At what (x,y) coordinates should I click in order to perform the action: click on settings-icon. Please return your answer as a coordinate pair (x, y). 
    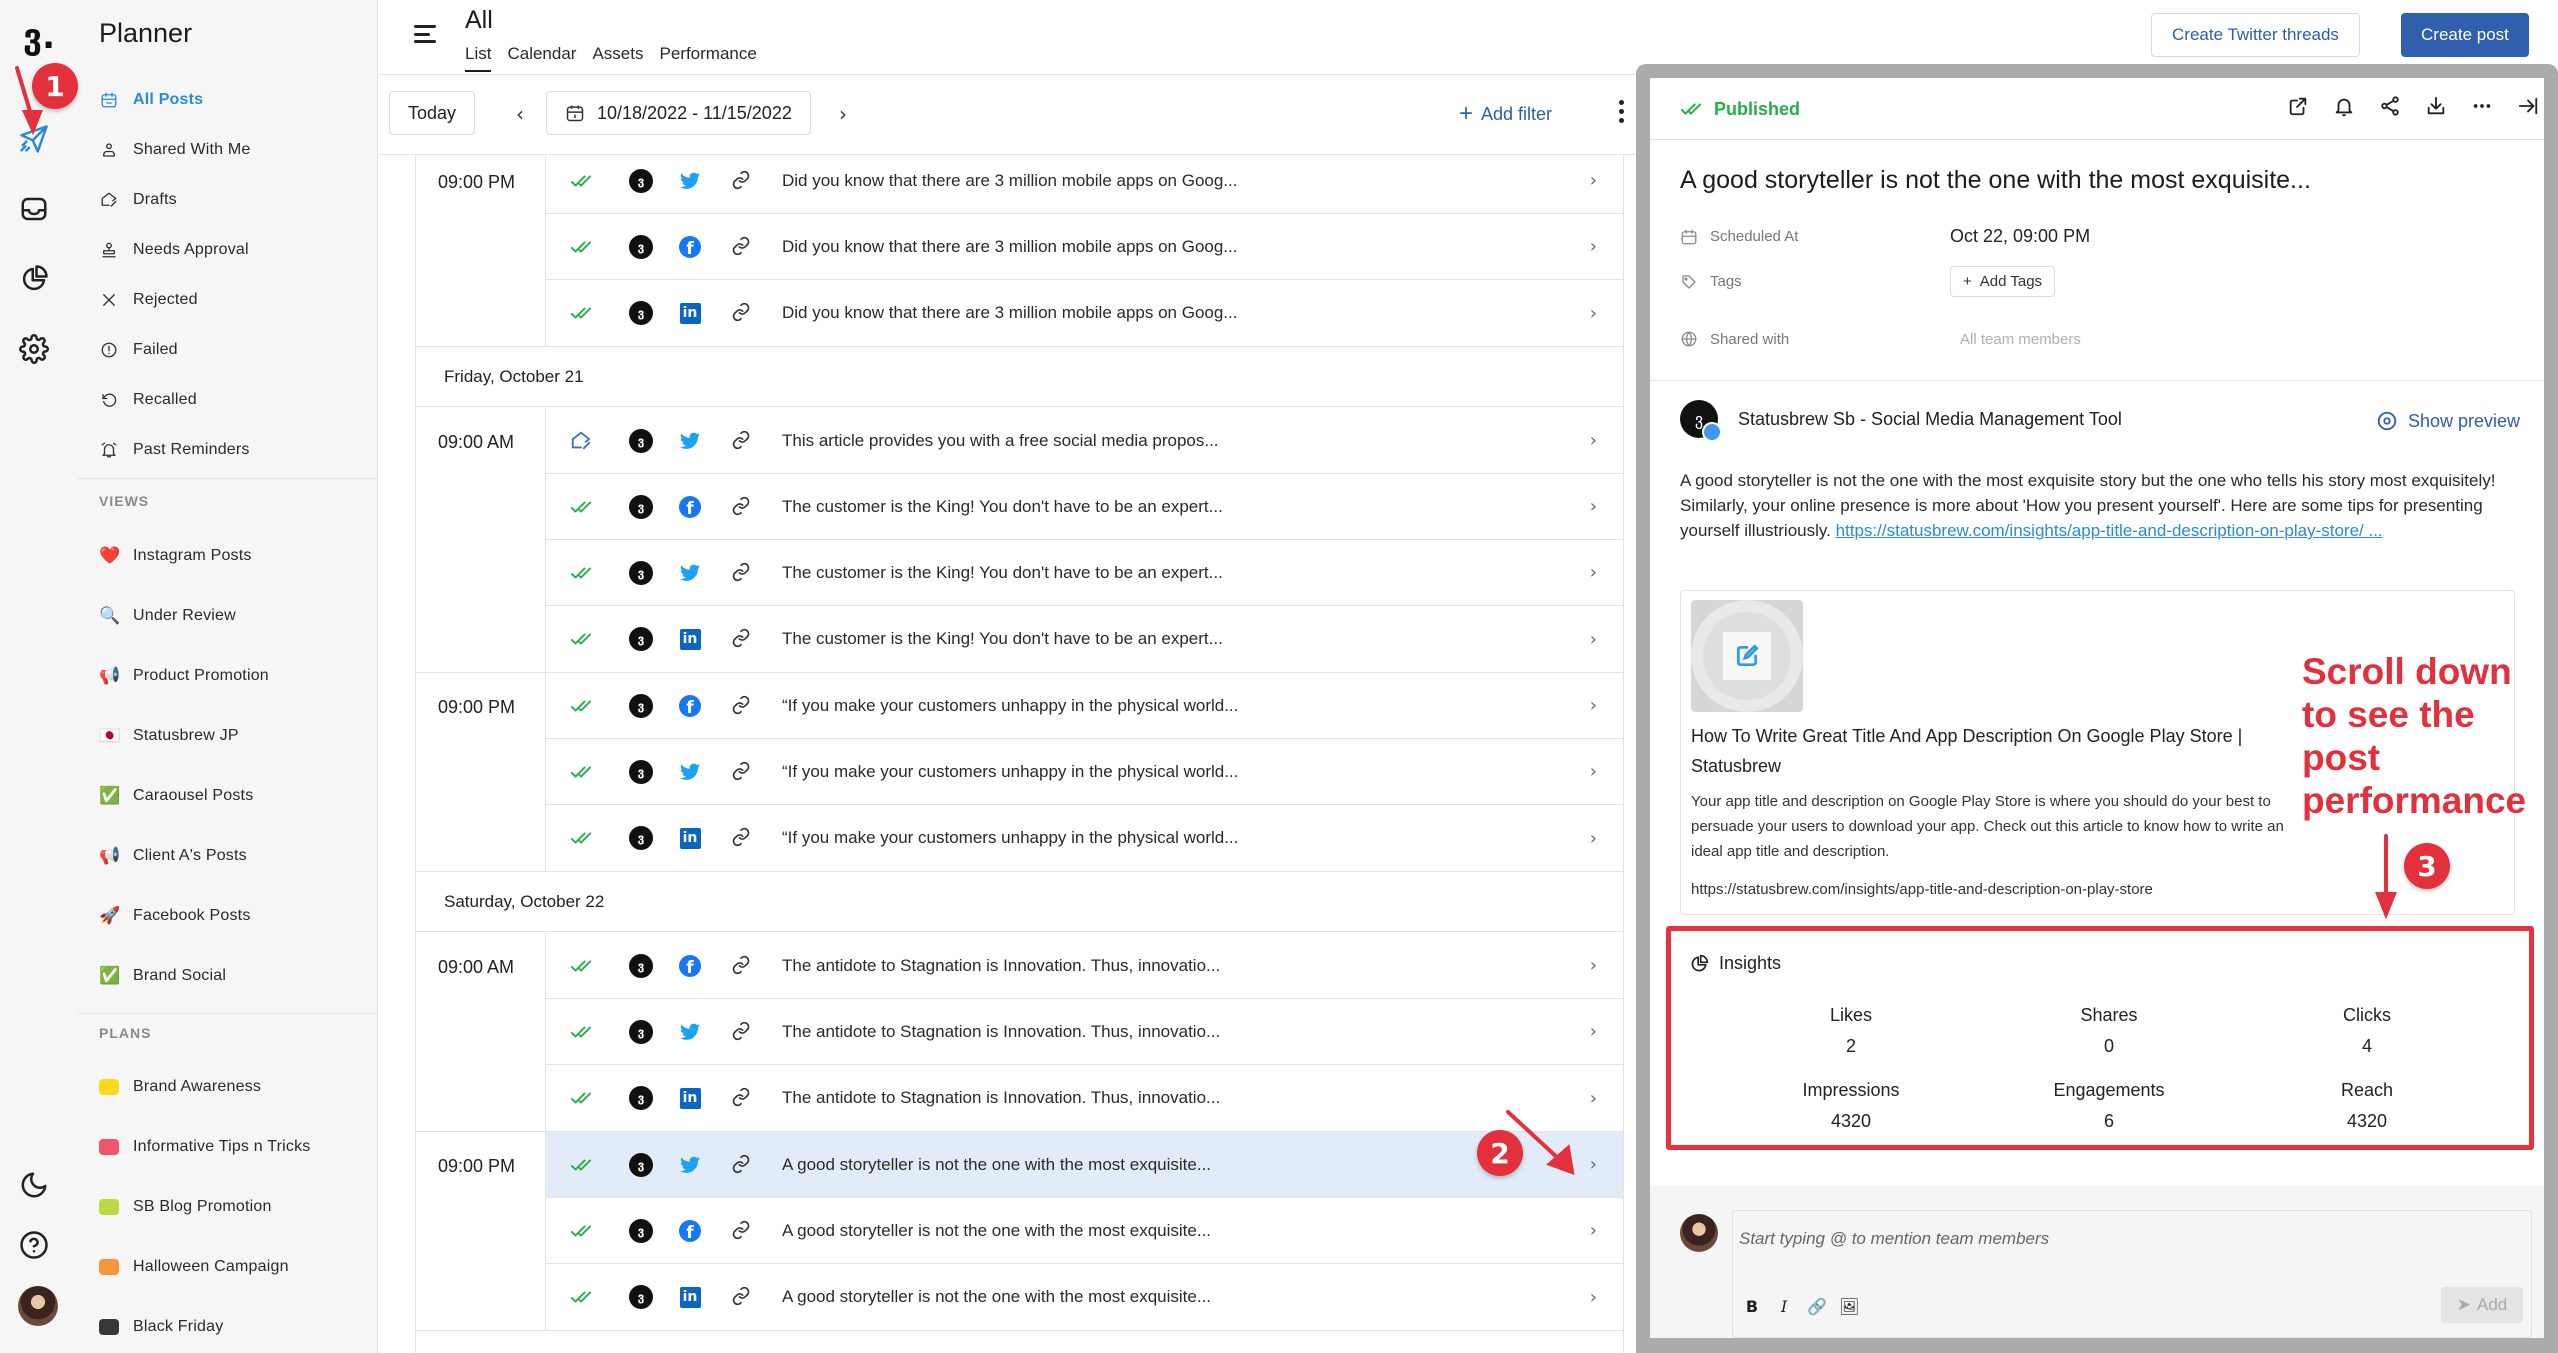
    Looking at the image, I should click on (34, 349).